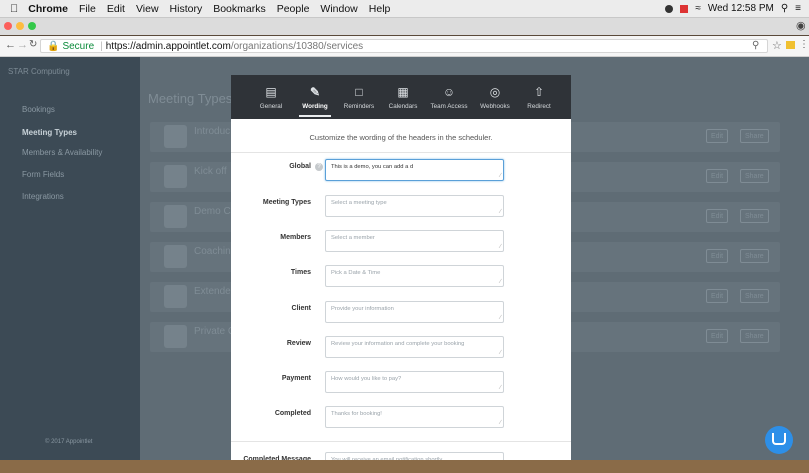  What do you see at coordinates (790, 45) in the screenshot?
I see `extension-icon` at bounding box center [790, 45].